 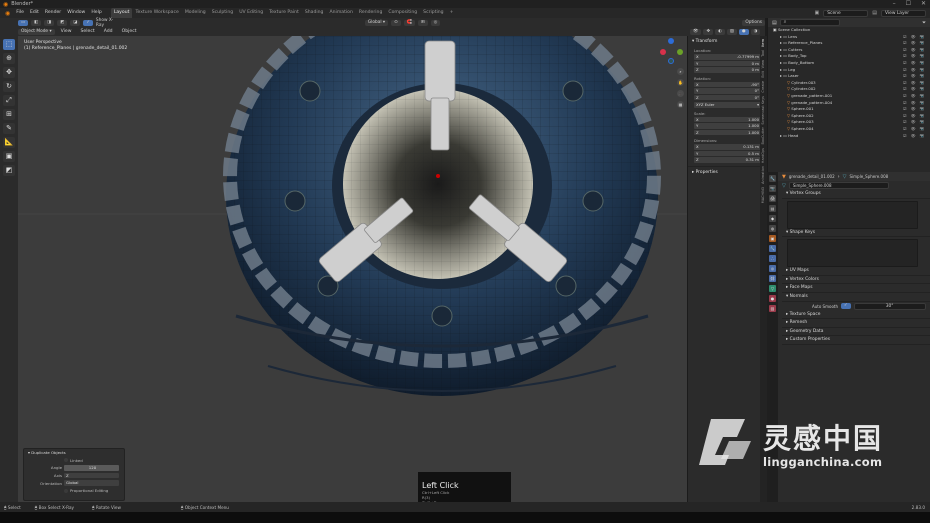 What do you see at coordinates (680, 71) in the screenshot?
I see `zoom-icon: ⌕` at bounding box center [680, 71].